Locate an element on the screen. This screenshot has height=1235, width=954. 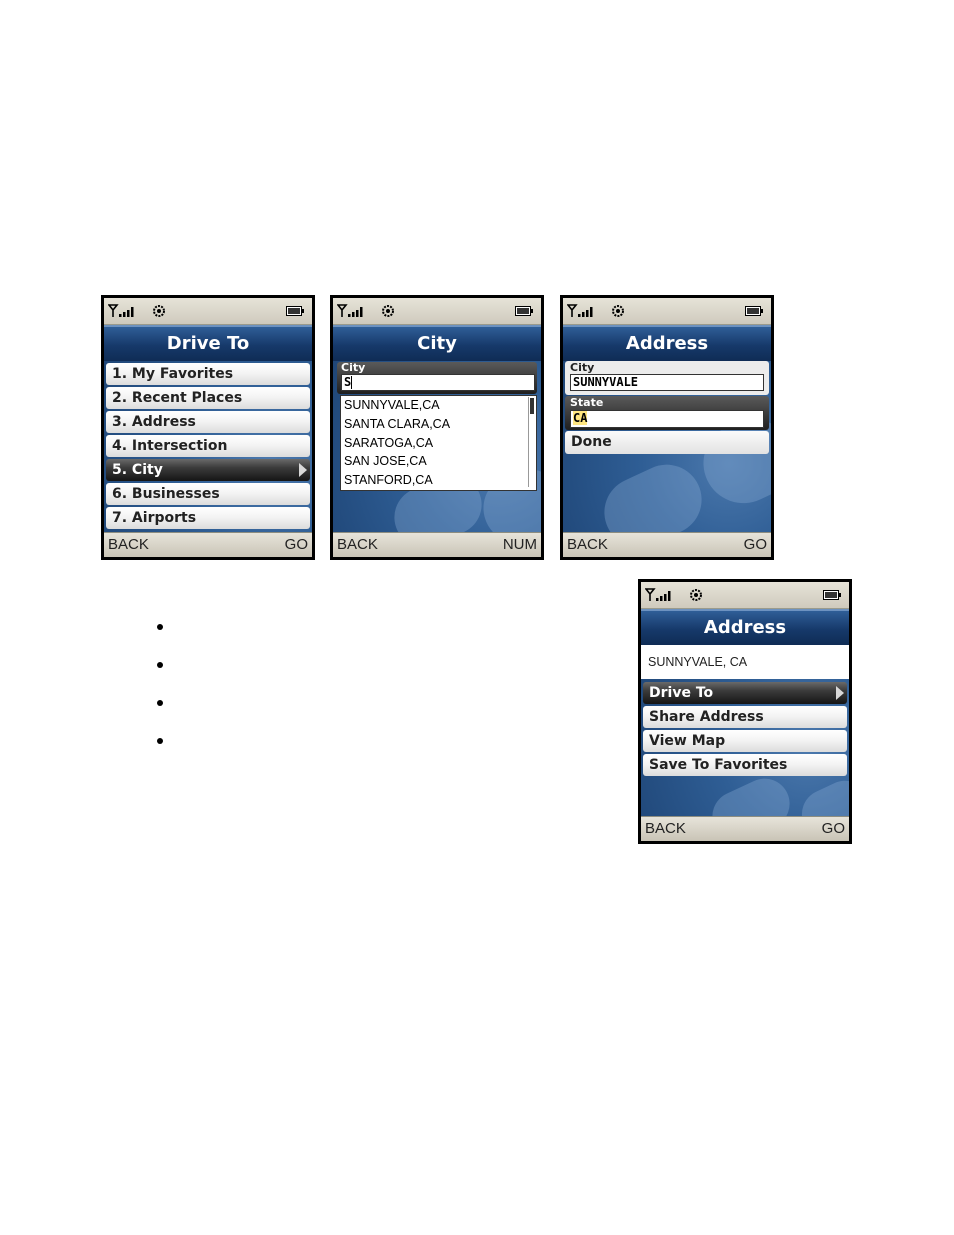
state-input: CA is located at coordinates (667, 419).